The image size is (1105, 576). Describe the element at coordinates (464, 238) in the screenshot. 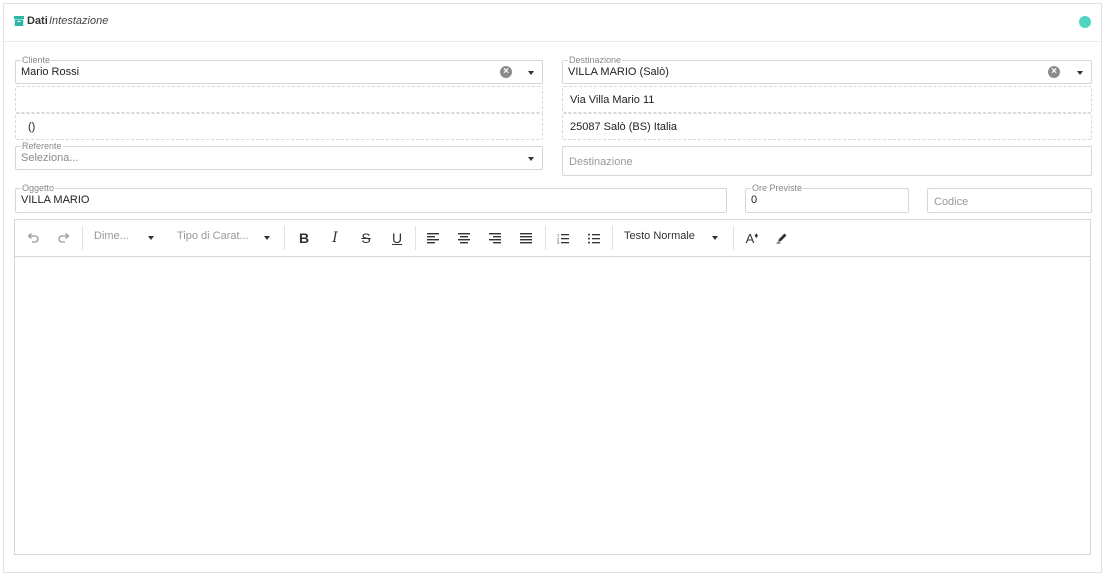

I see `align-center-icon` at that location.